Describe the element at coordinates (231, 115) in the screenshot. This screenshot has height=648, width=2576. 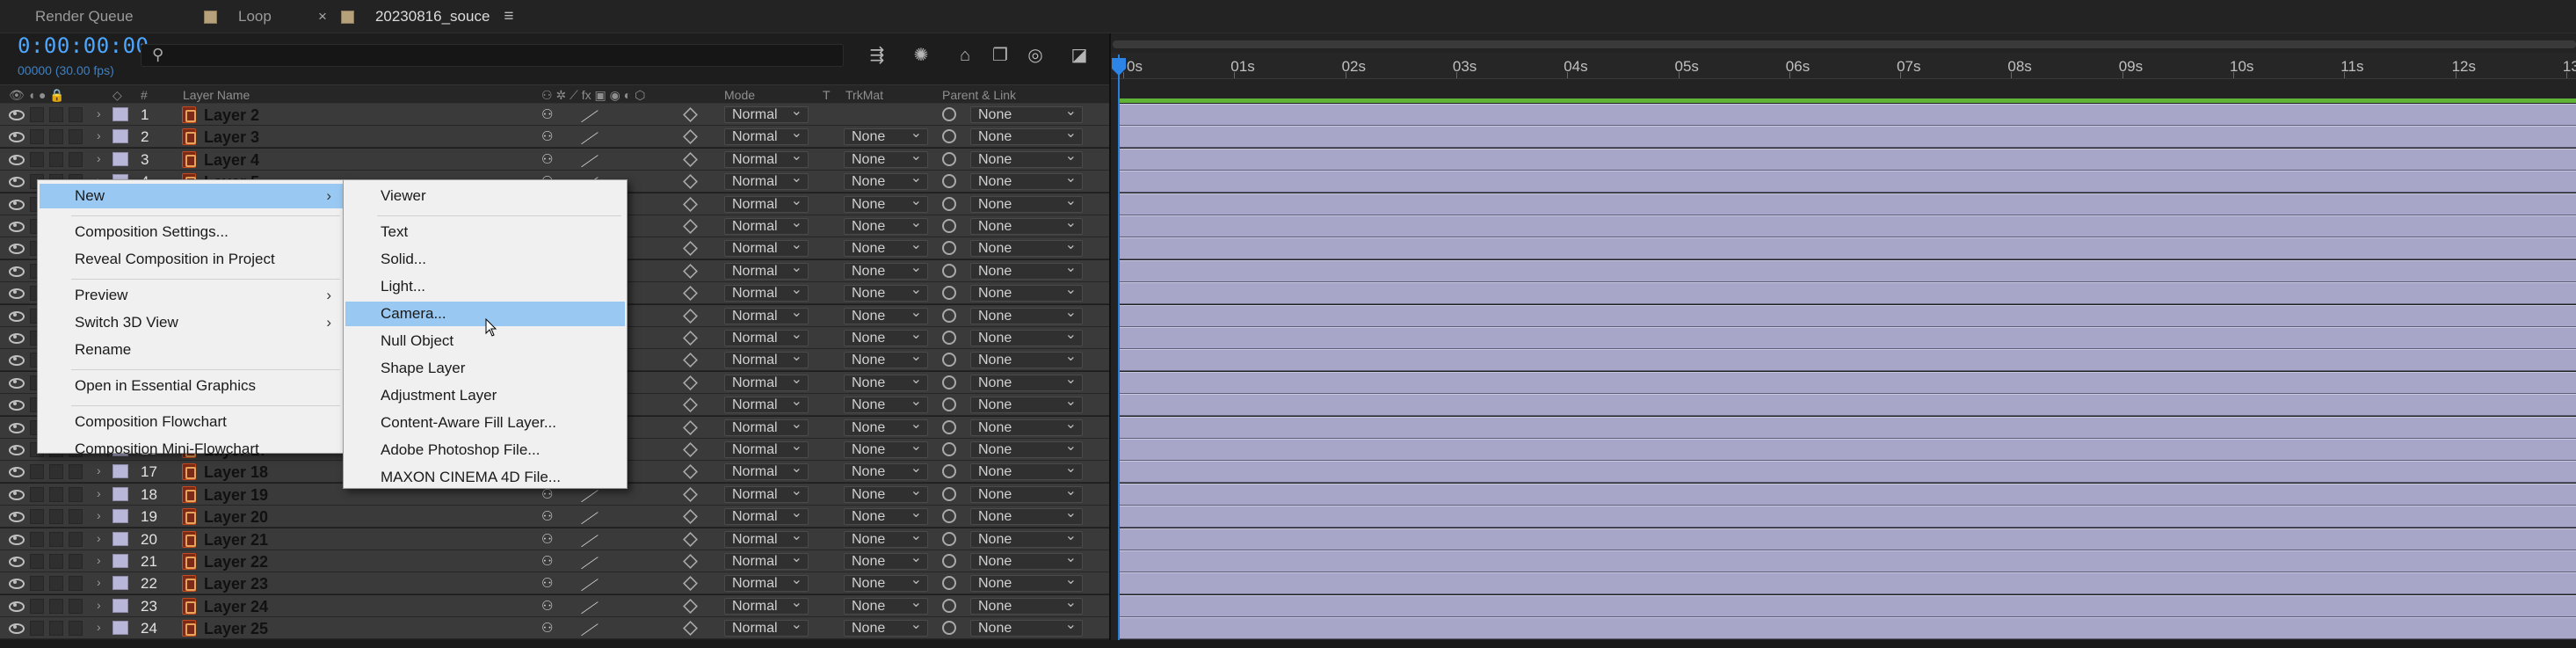
I see `layer-name: Layer 2` at that location.